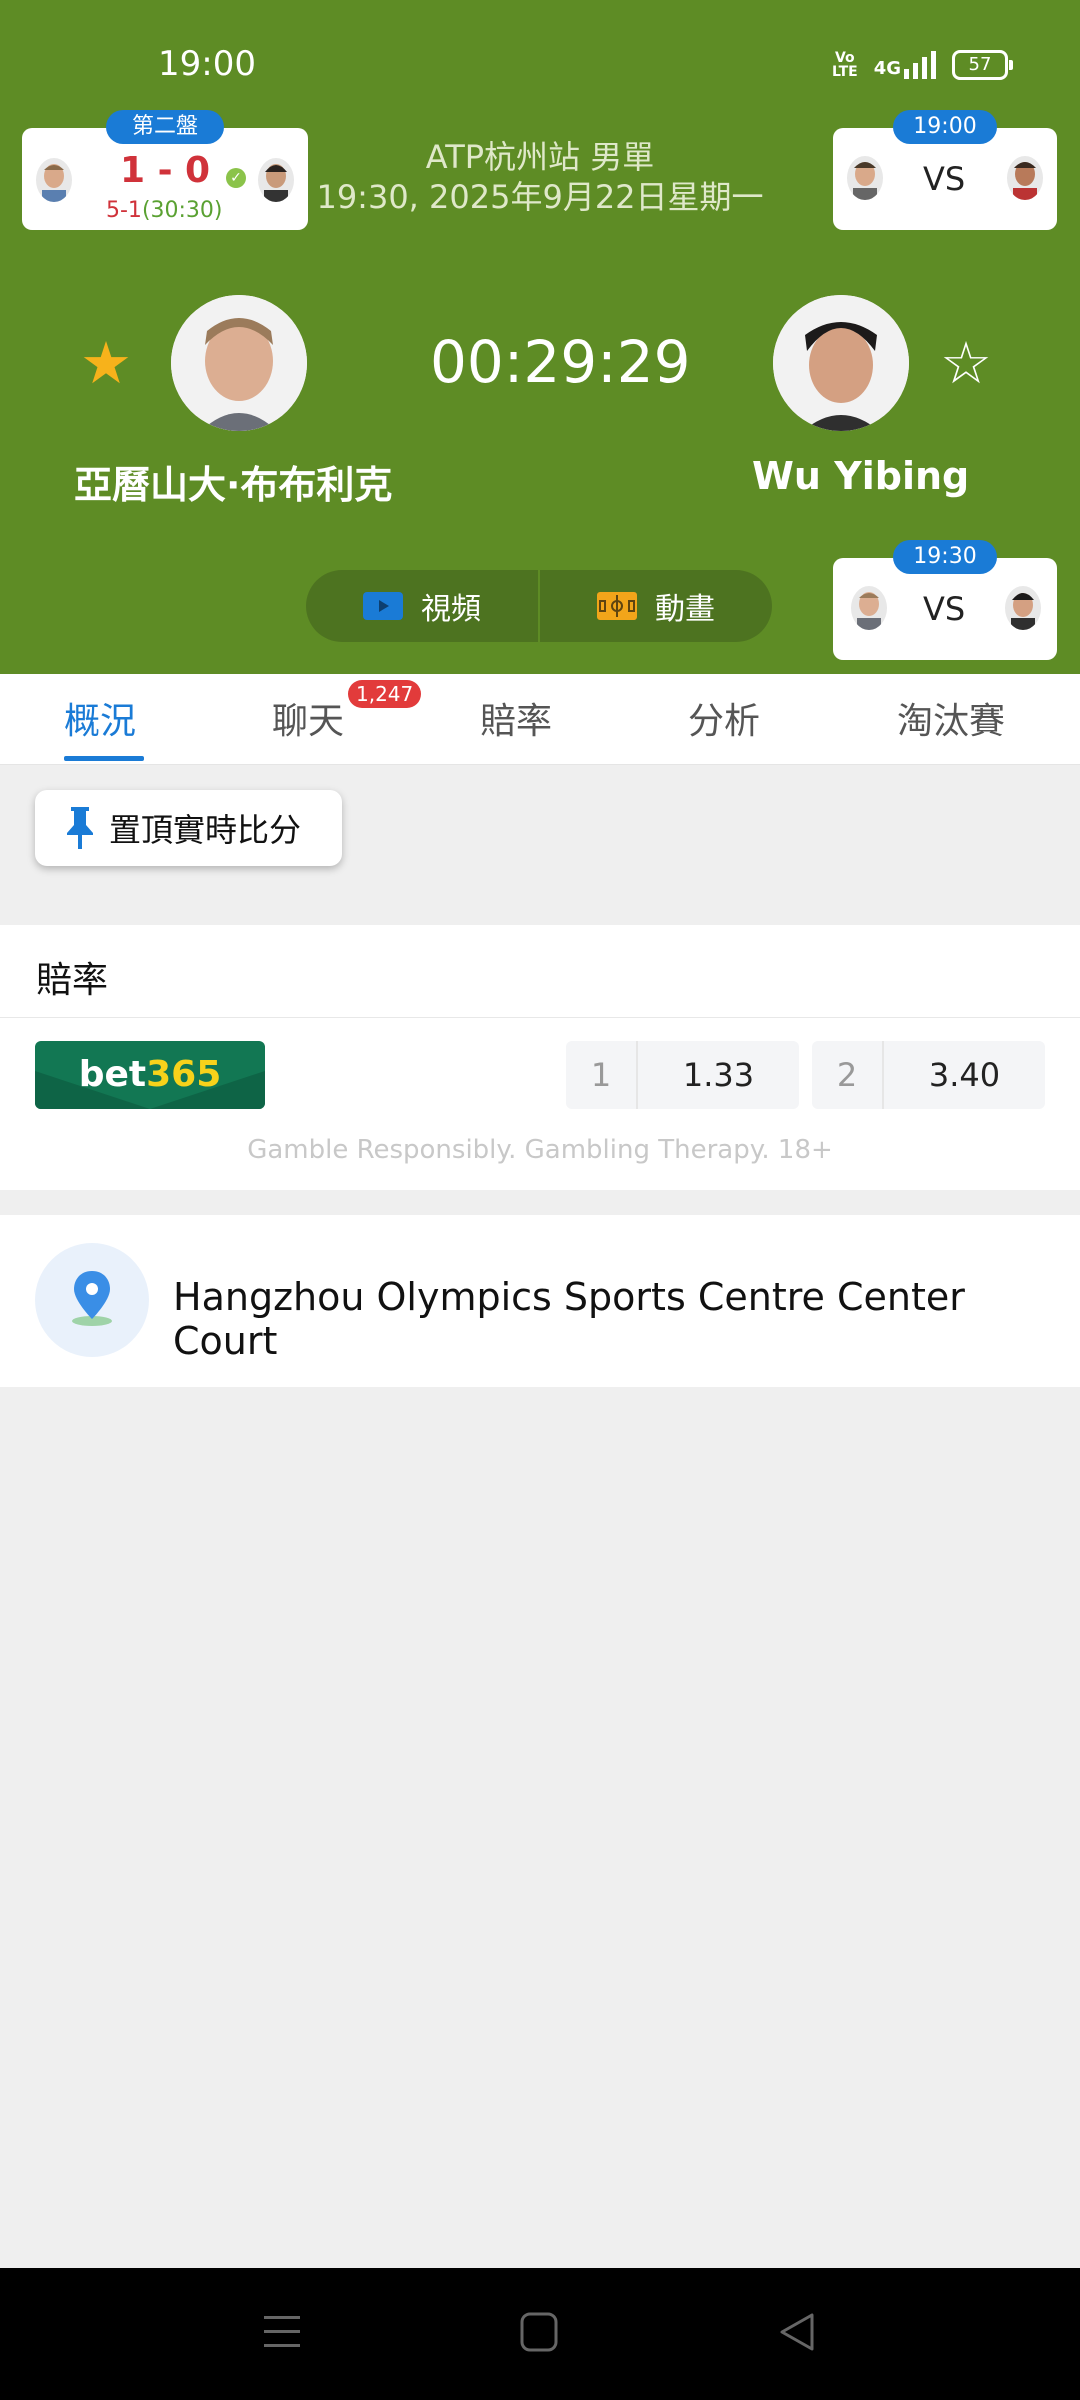 The height and width of the screenshot is (2400, 1080). What do you see at coordinates (276, 180) in the screenshot?
I see `player2-mini-avatar` at bounding box center [276, 180].